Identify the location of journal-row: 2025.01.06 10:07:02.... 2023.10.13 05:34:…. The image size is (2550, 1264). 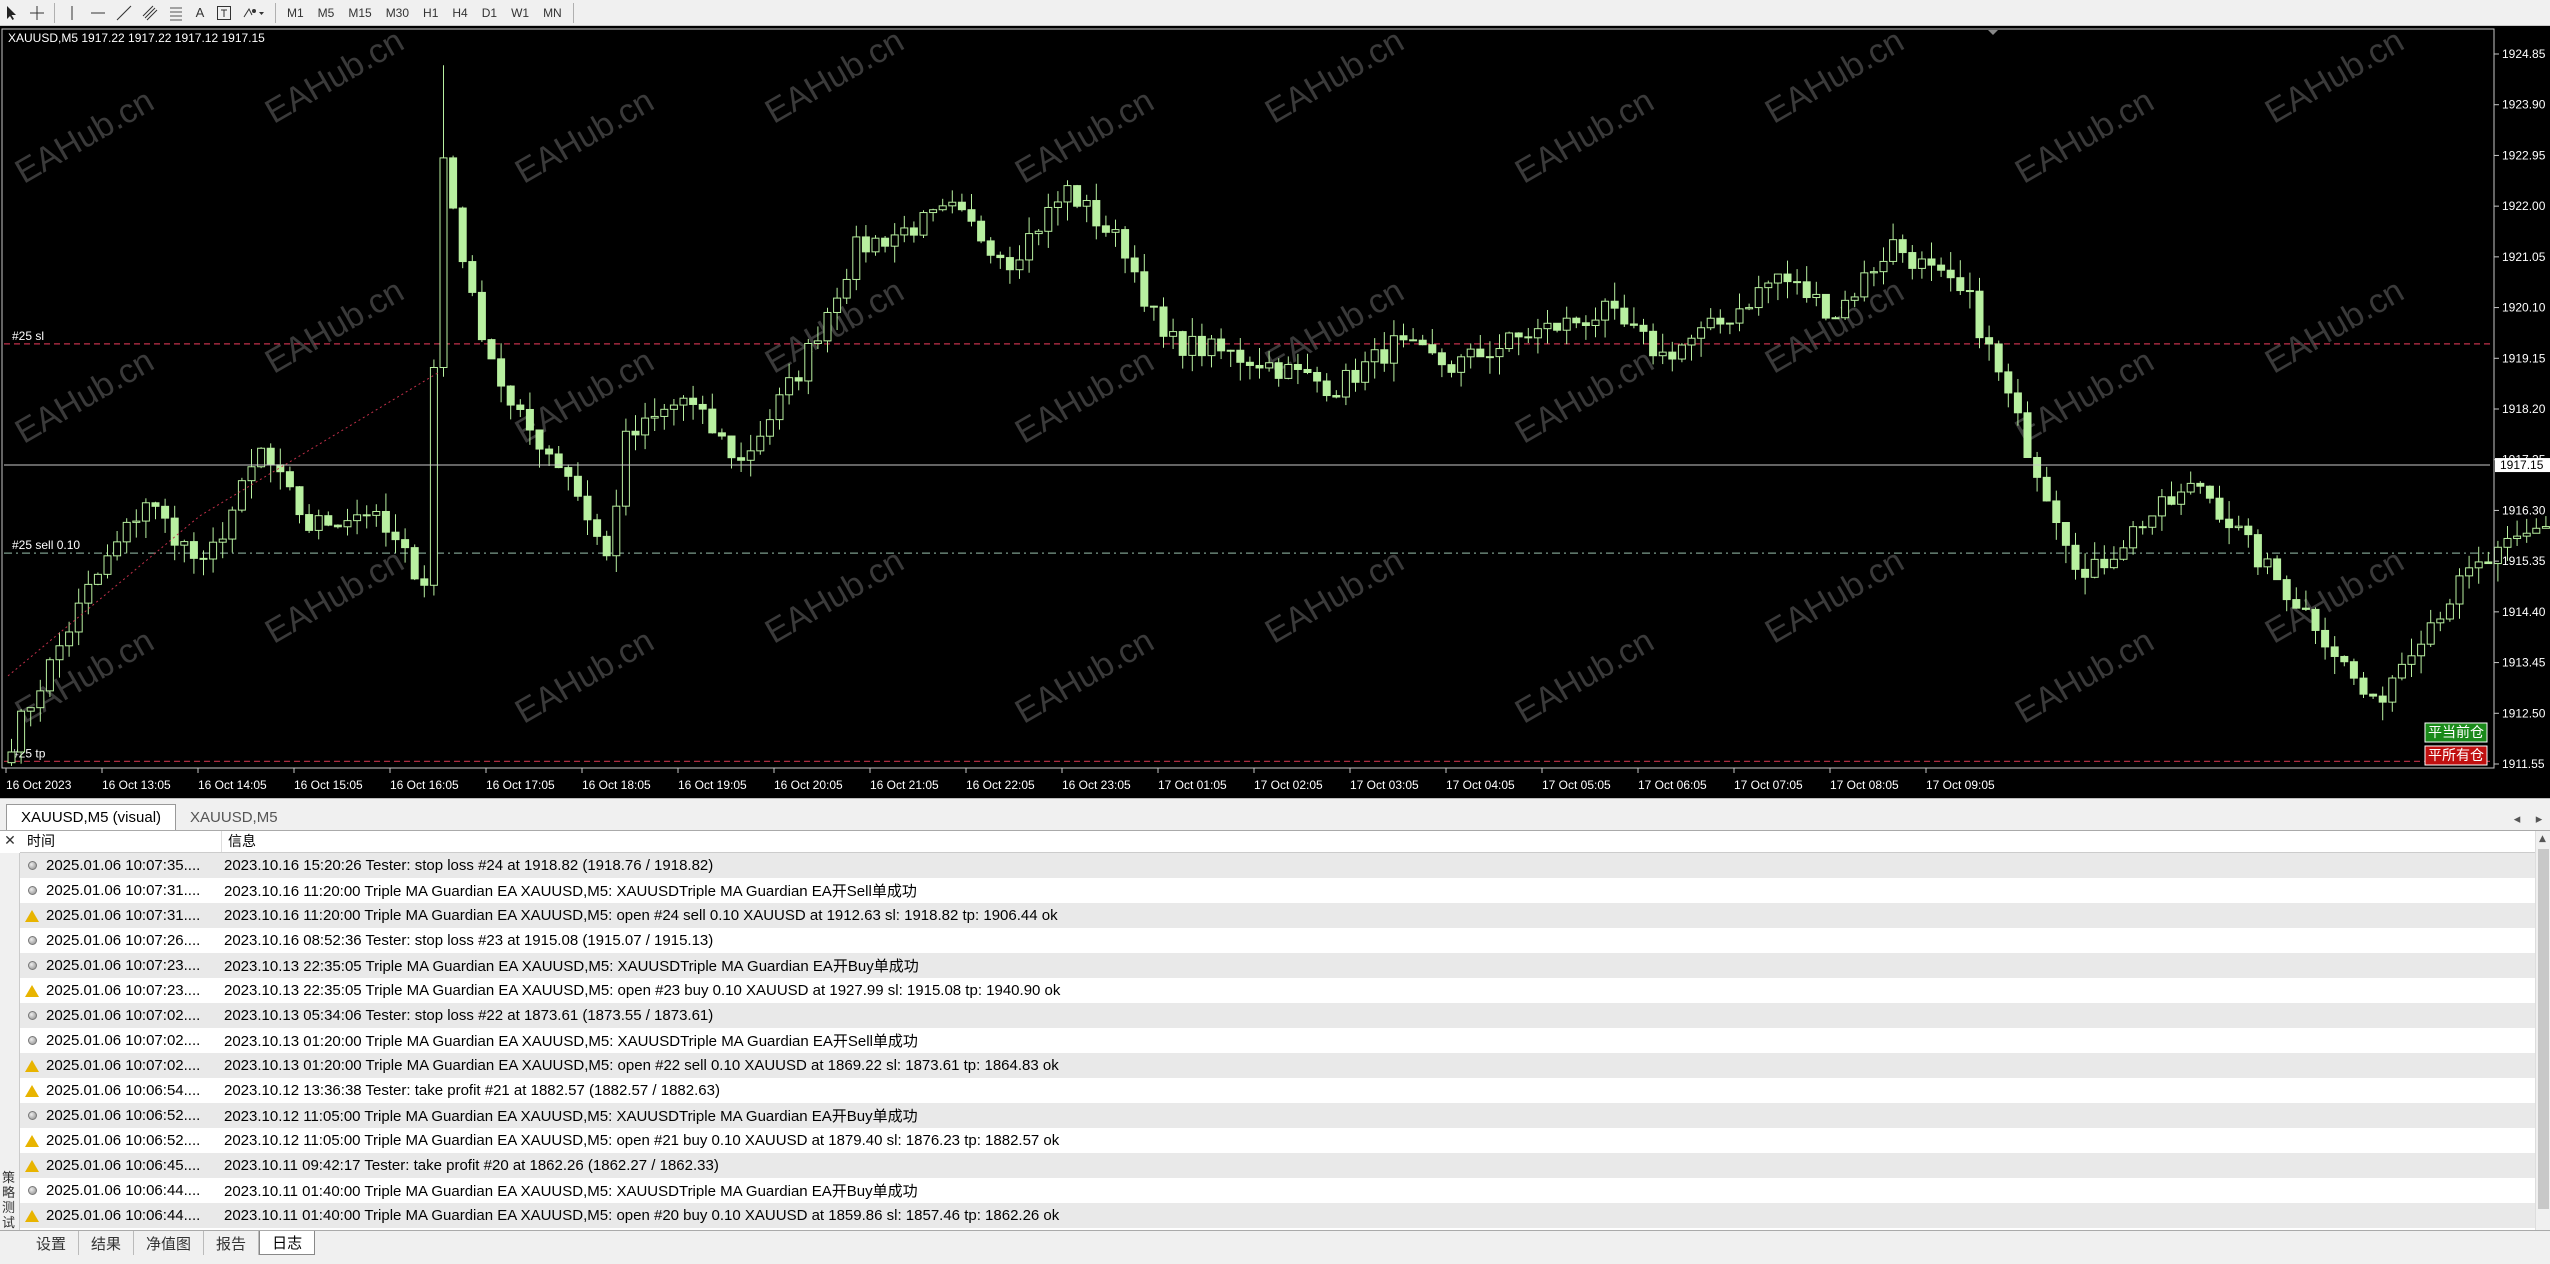
(1277, 1015).